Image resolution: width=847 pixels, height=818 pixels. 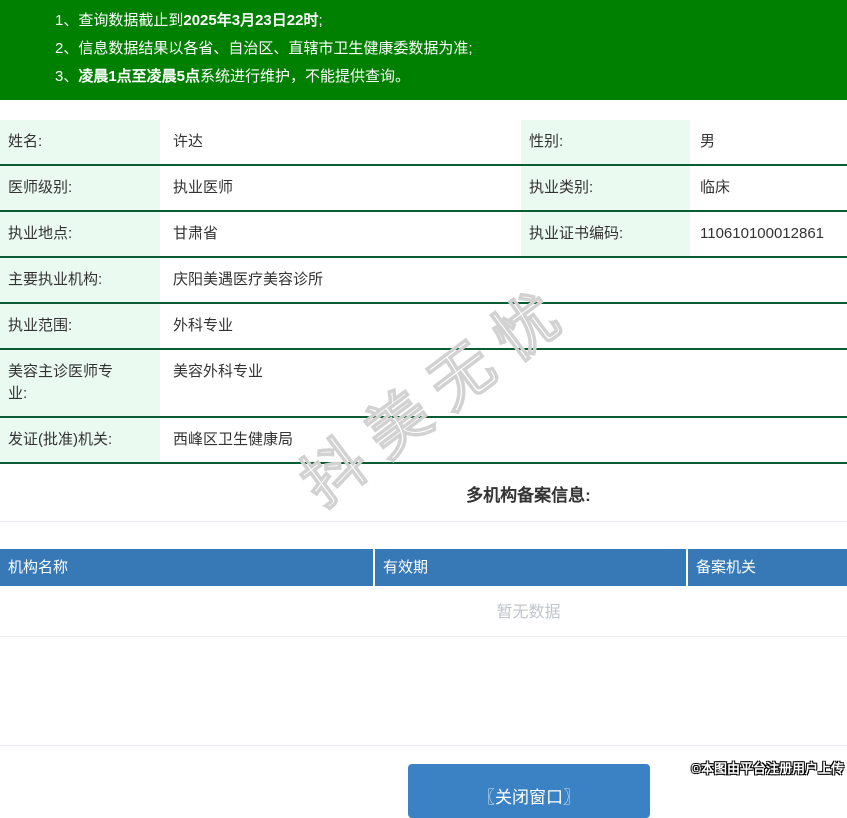 I want to click on field-doctor-level-value: 执业医师, so click(x=340, y=188).